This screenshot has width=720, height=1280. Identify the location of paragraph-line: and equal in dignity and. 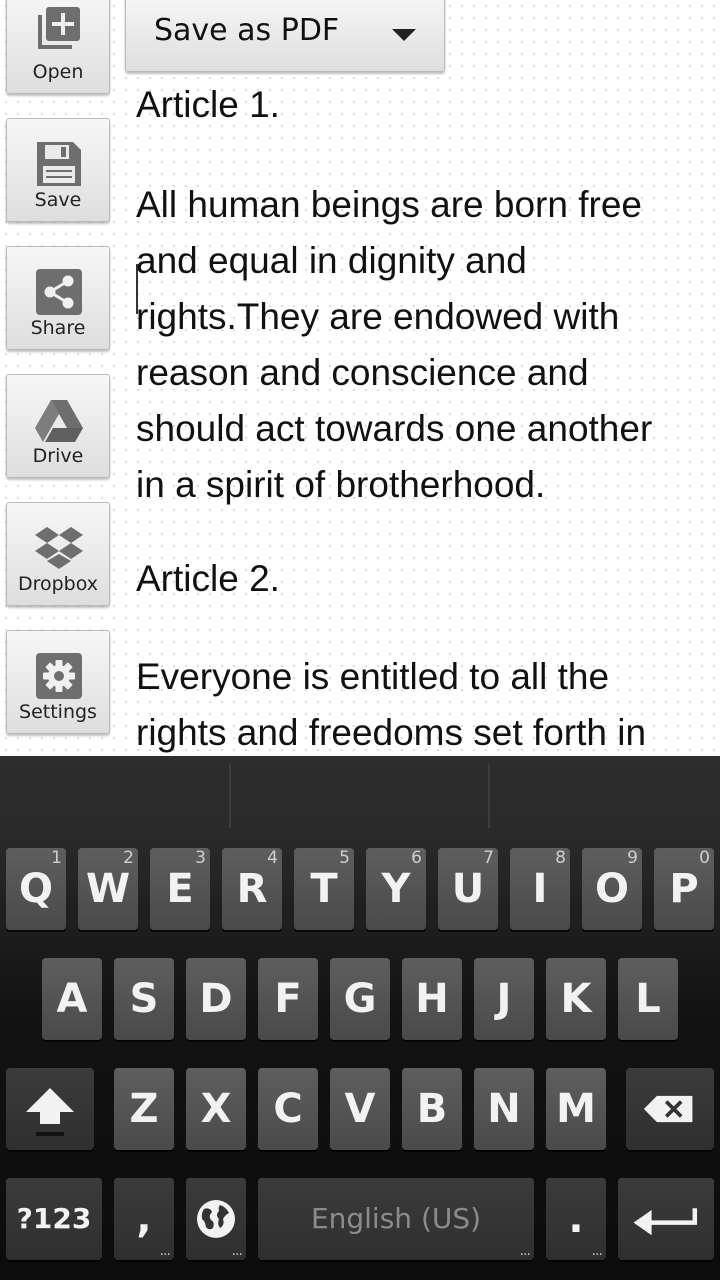
(331, 260).